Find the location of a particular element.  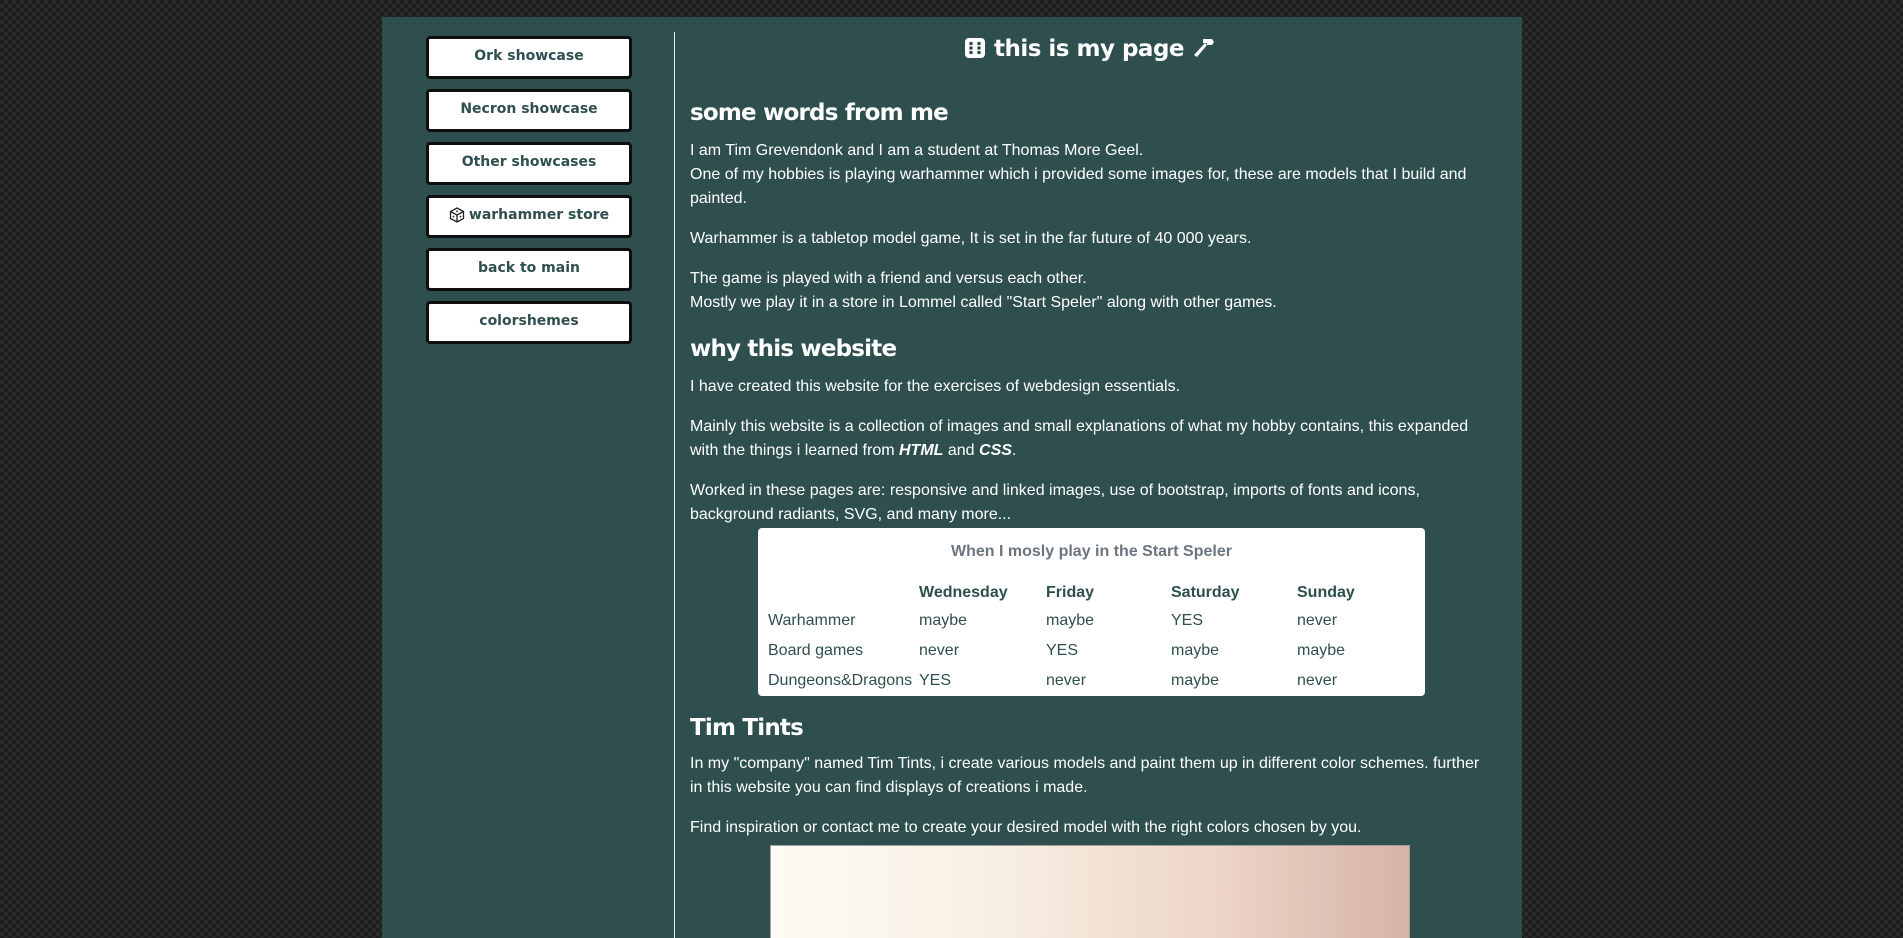

table-header-cell: Saturday is located at coordinates (1205, 592).